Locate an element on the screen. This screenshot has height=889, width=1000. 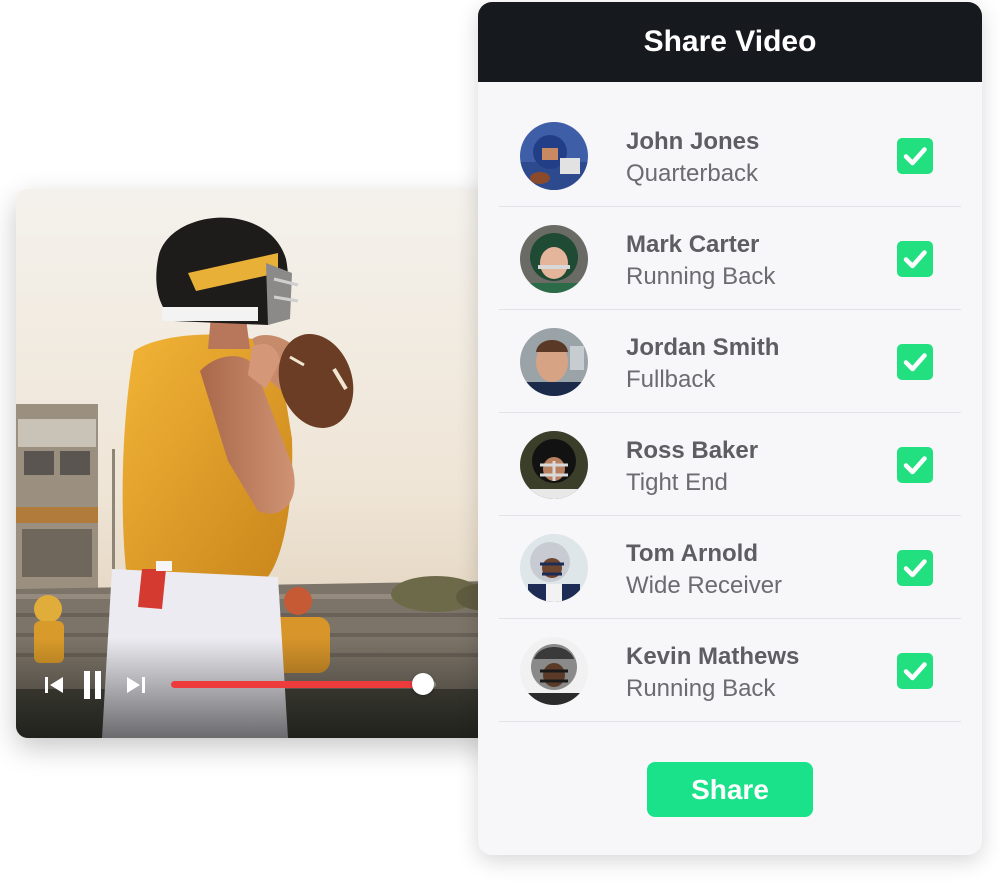
player-row: Mark Carter Running Back is located at coordinates (730, 258).